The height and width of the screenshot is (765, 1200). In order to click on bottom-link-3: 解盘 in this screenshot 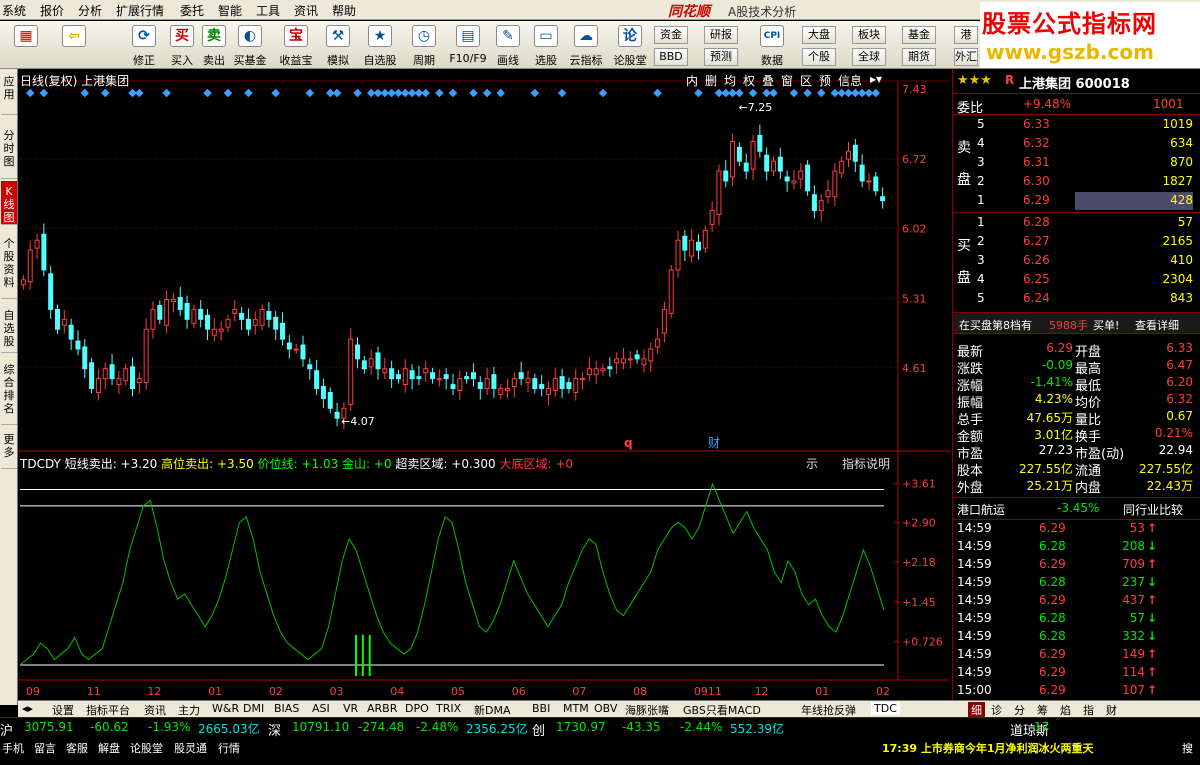, I will do `click(109, 748)`.